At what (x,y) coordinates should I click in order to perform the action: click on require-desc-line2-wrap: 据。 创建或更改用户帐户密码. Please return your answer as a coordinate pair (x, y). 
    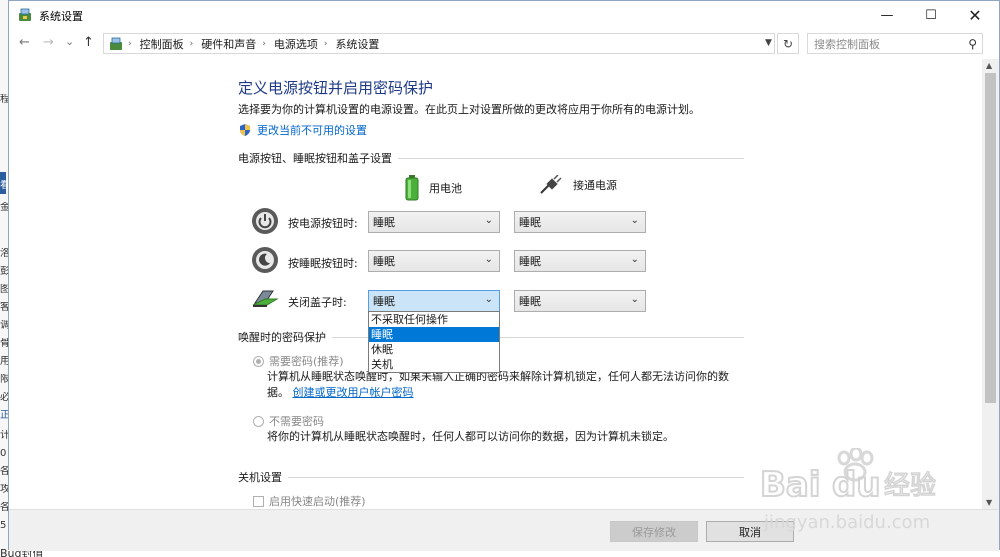
    Looking at the image, I should click on (502, 393).